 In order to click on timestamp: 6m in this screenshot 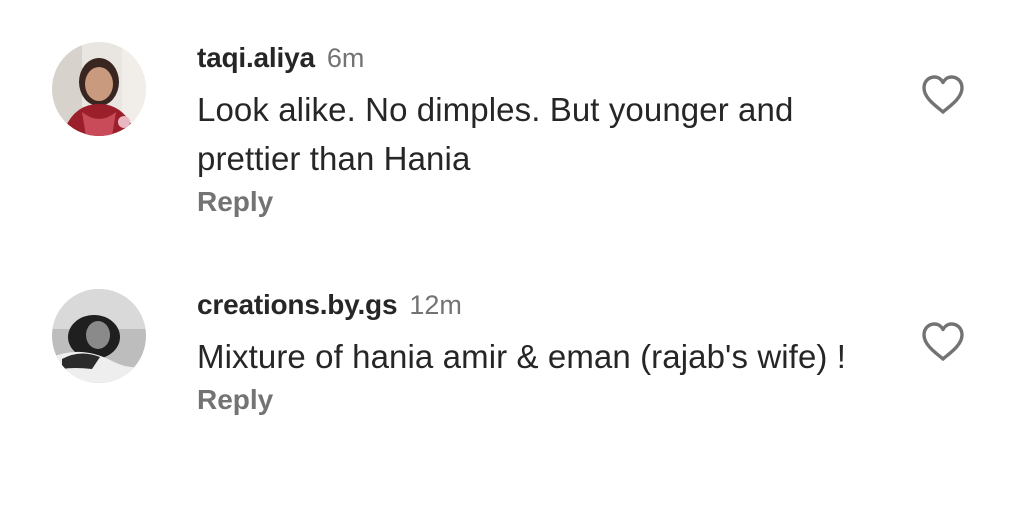, I will do `click(345, 58)`.